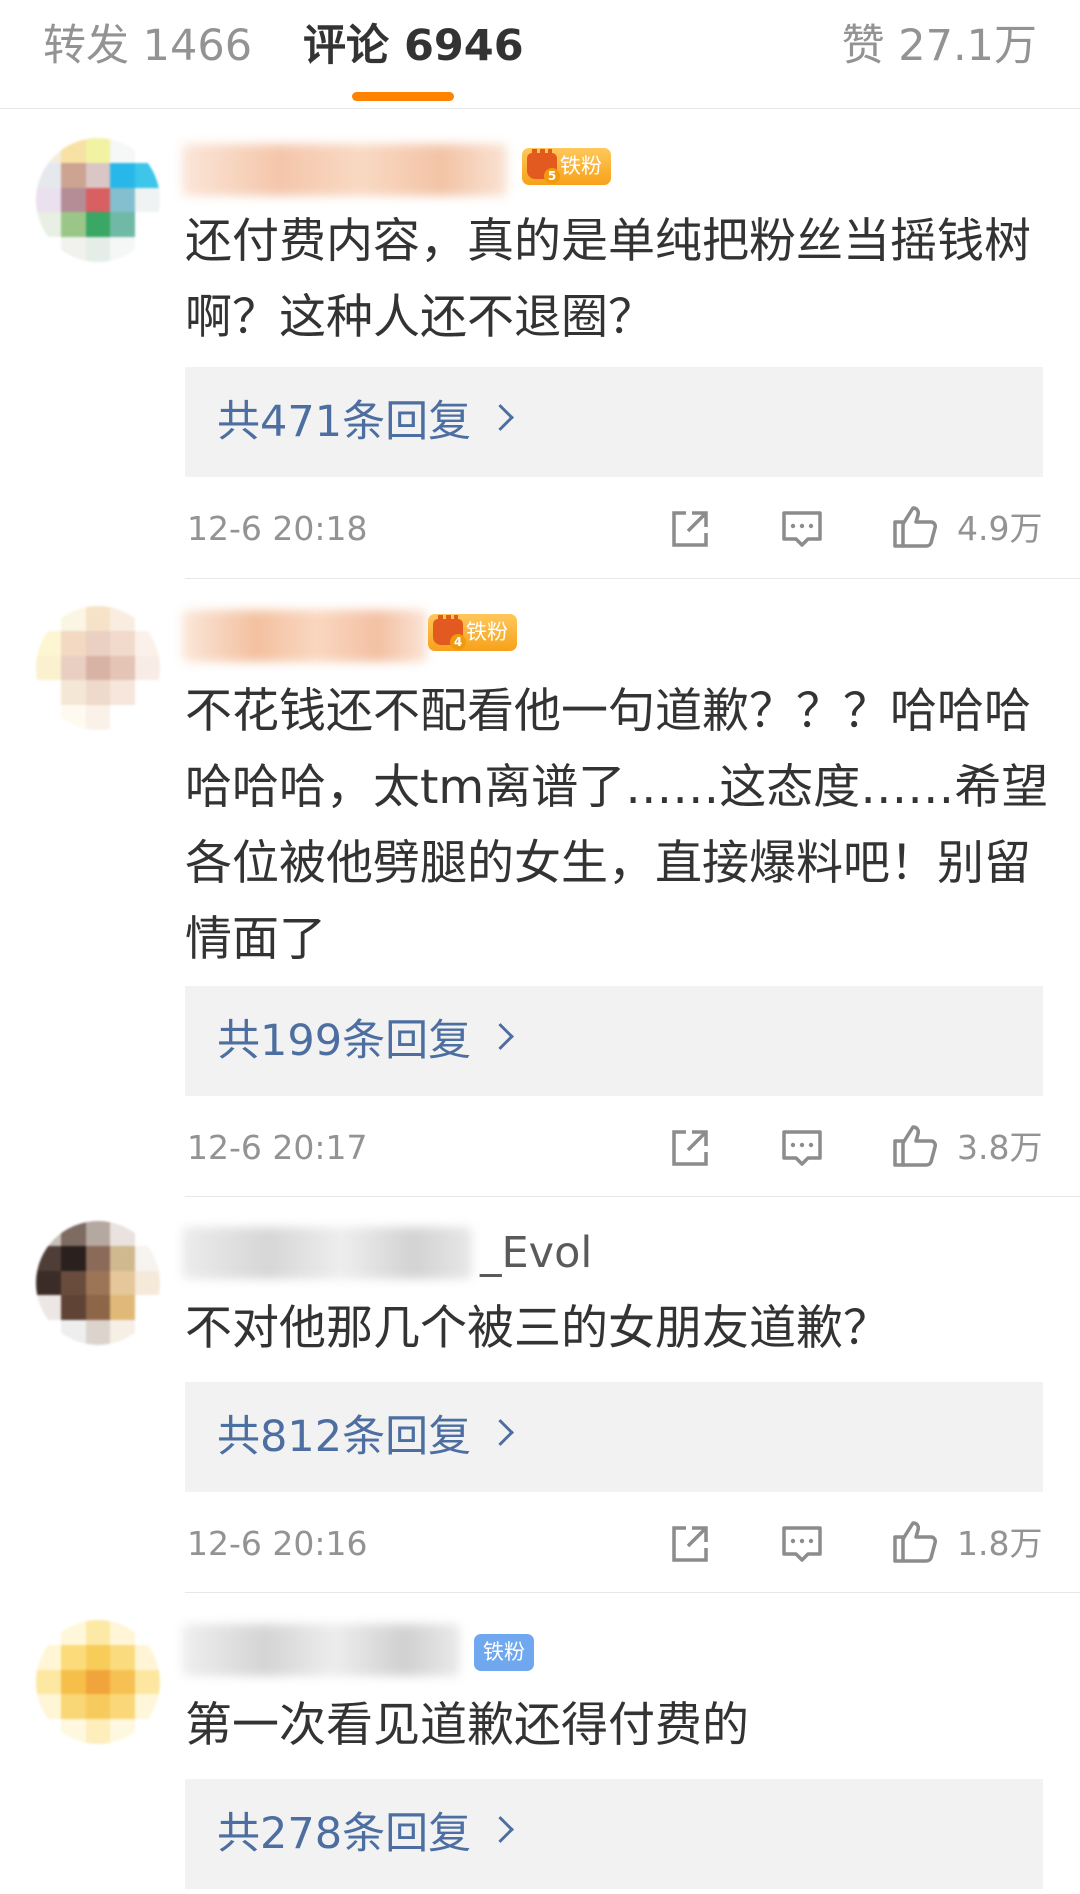 The image size is (1080, 1894). Describe the element at coordinates (614, 422) in the screenshot. I see `replies-button: 共471条回复` at that location.